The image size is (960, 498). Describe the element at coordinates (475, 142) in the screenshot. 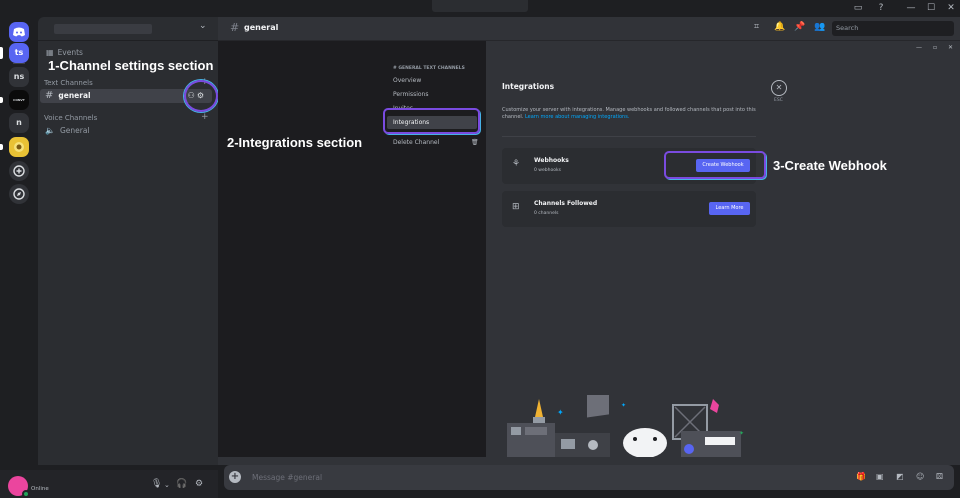

I see `trash-icon: 🗑` at that location.